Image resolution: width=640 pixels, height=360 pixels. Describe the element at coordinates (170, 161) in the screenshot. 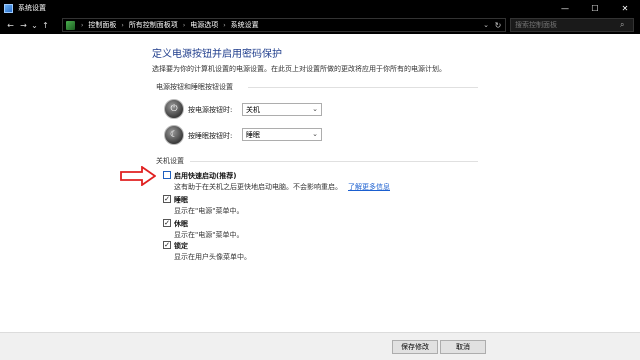

I see `shutdown-section-heading: 关机设置` at that location.